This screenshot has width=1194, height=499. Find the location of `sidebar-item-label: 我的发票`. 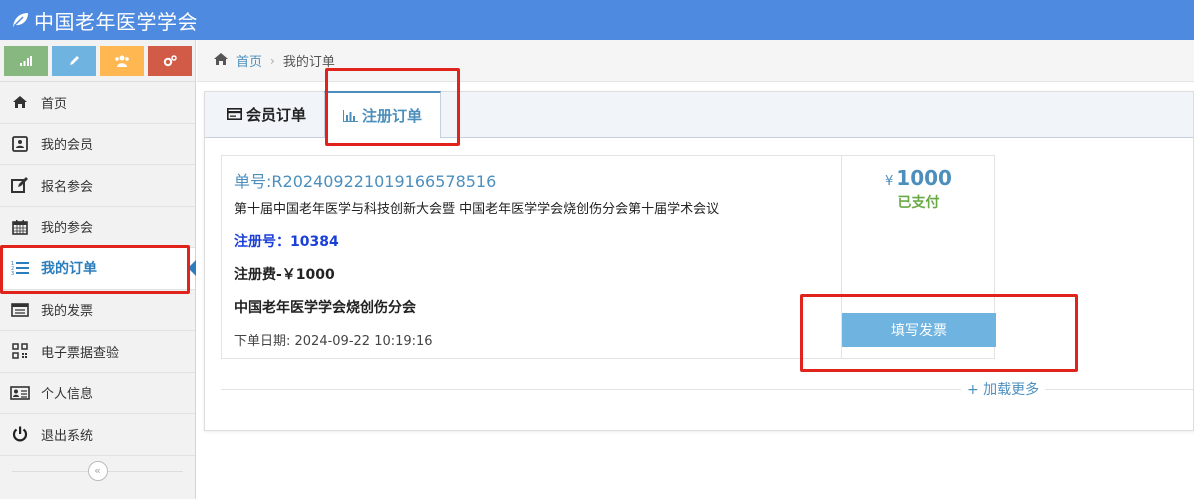

sidebar-item-label: 我的发票 is located at coordinates (67, 312).